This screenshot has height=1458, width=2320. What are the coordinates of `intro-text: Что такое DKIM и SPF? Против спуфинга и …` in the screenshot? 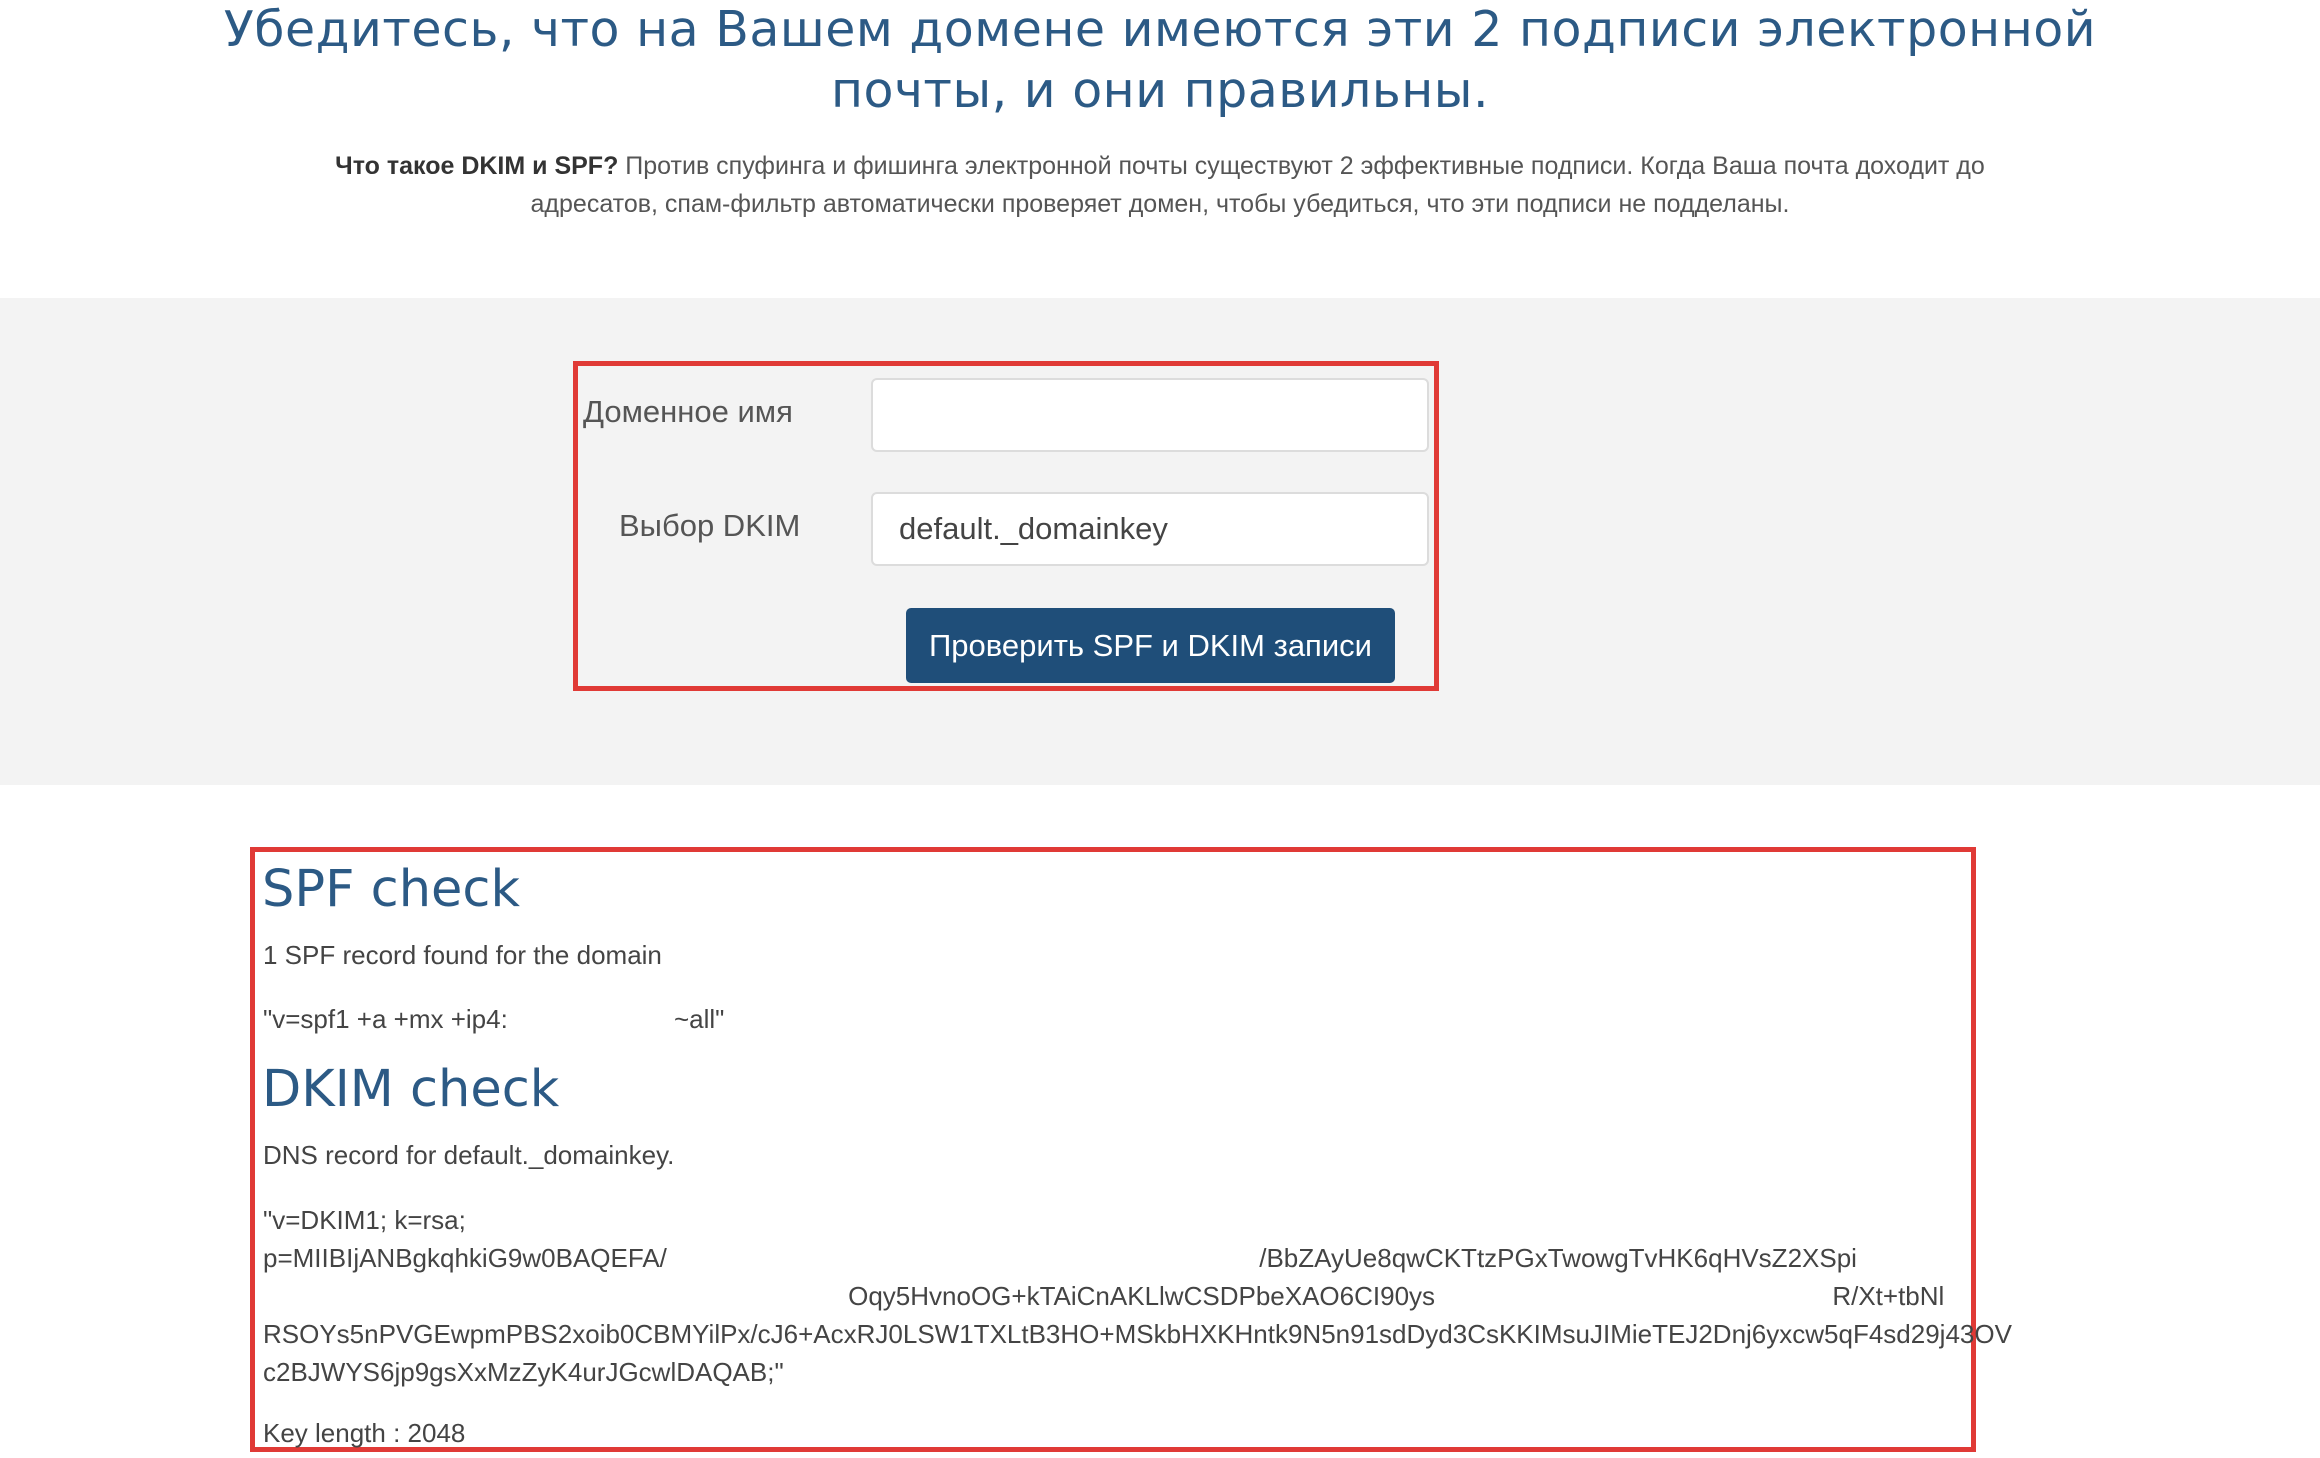 It's located at (1160, 185).